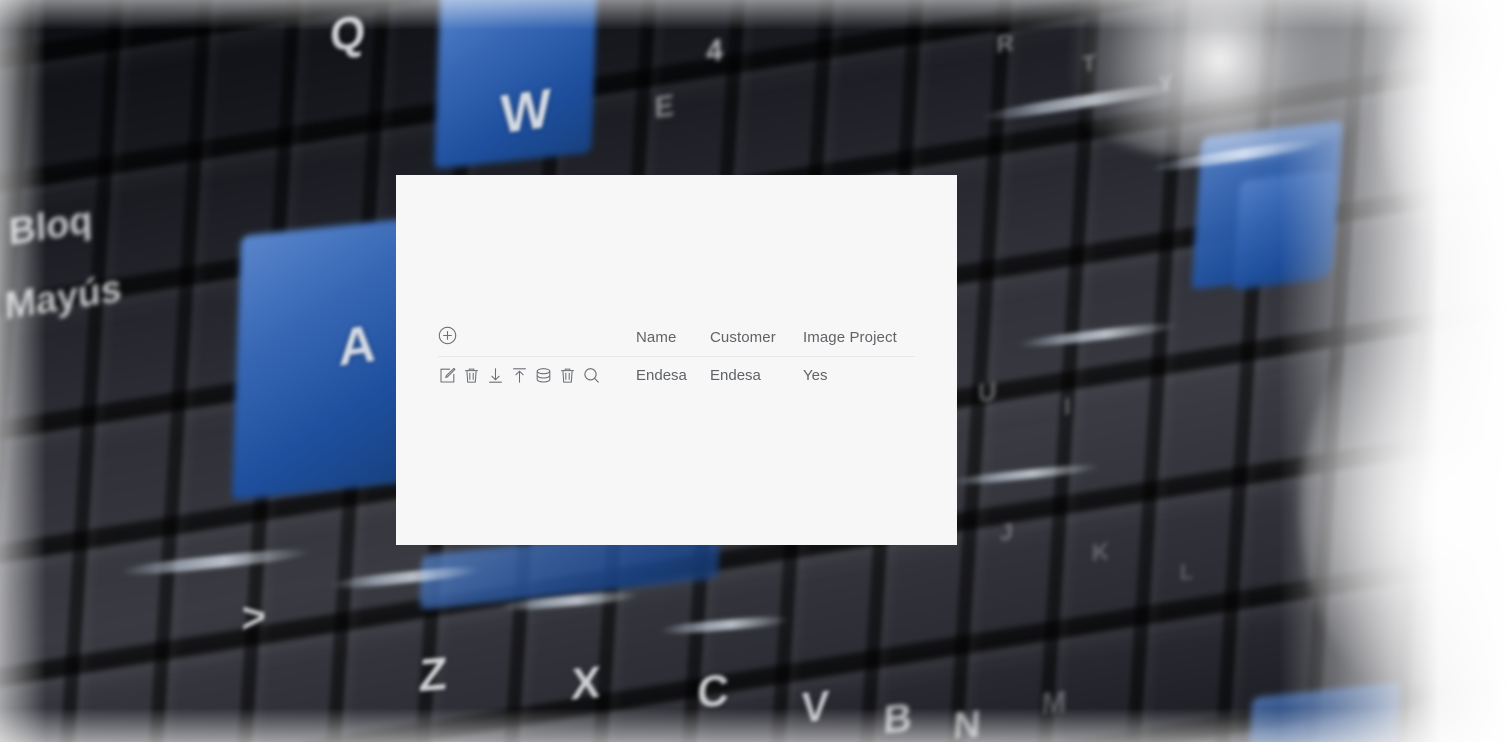  I want to click on row-actions-cell, so click(537, 375).